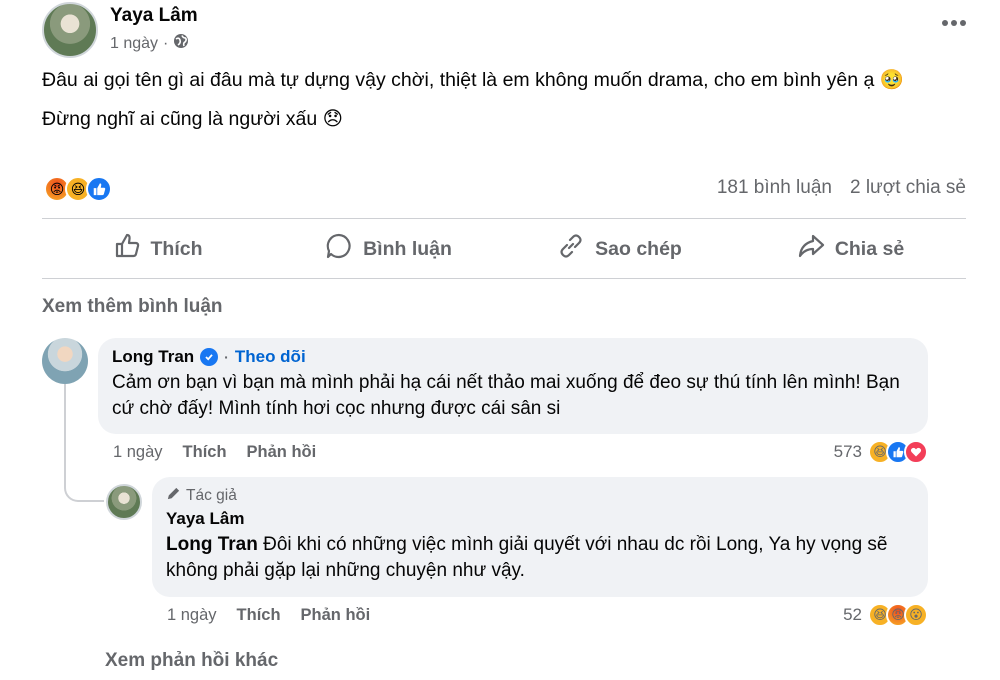 This screenshot has width=1000, height=680. Describe the element at coordinates (282, 452) in the screenshot. I see `comment-reply-link: Phản hồi` at that location.